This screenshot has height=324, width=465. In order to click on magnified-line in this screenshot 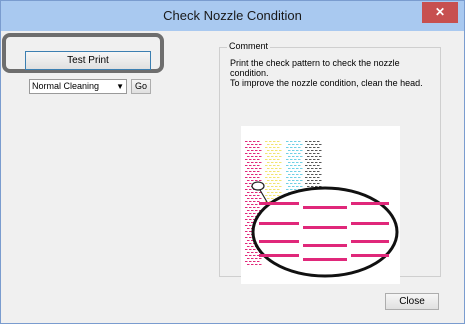, I will do `click(325, 259)`.